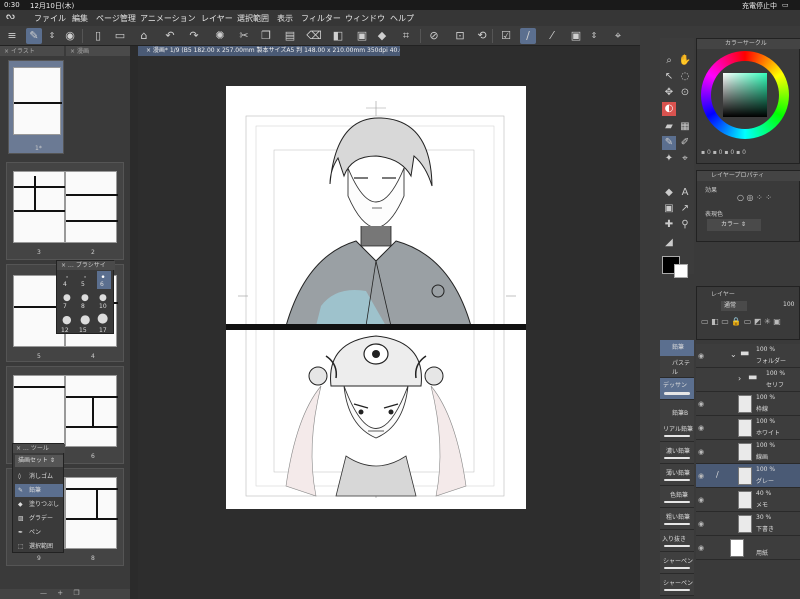  Describe the element at coordinates (365, 18) in the screenshot. I see `menu-window: ウィンドウ` at that location.